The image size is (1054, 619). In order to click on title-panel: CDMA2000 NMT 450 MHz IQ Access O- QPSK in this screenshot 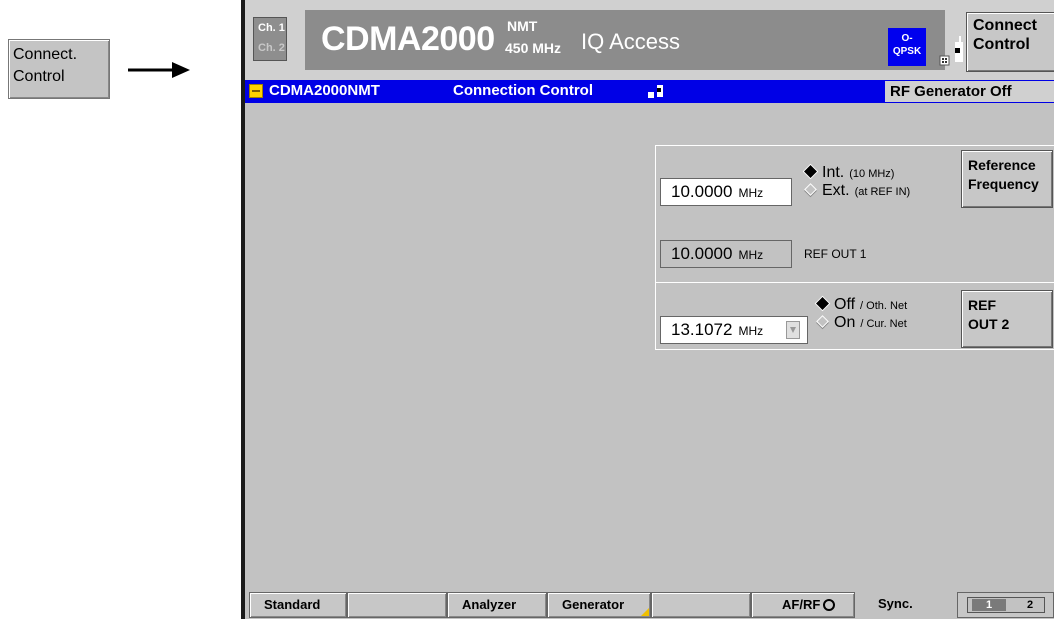, I will do `click(660, 40)`.